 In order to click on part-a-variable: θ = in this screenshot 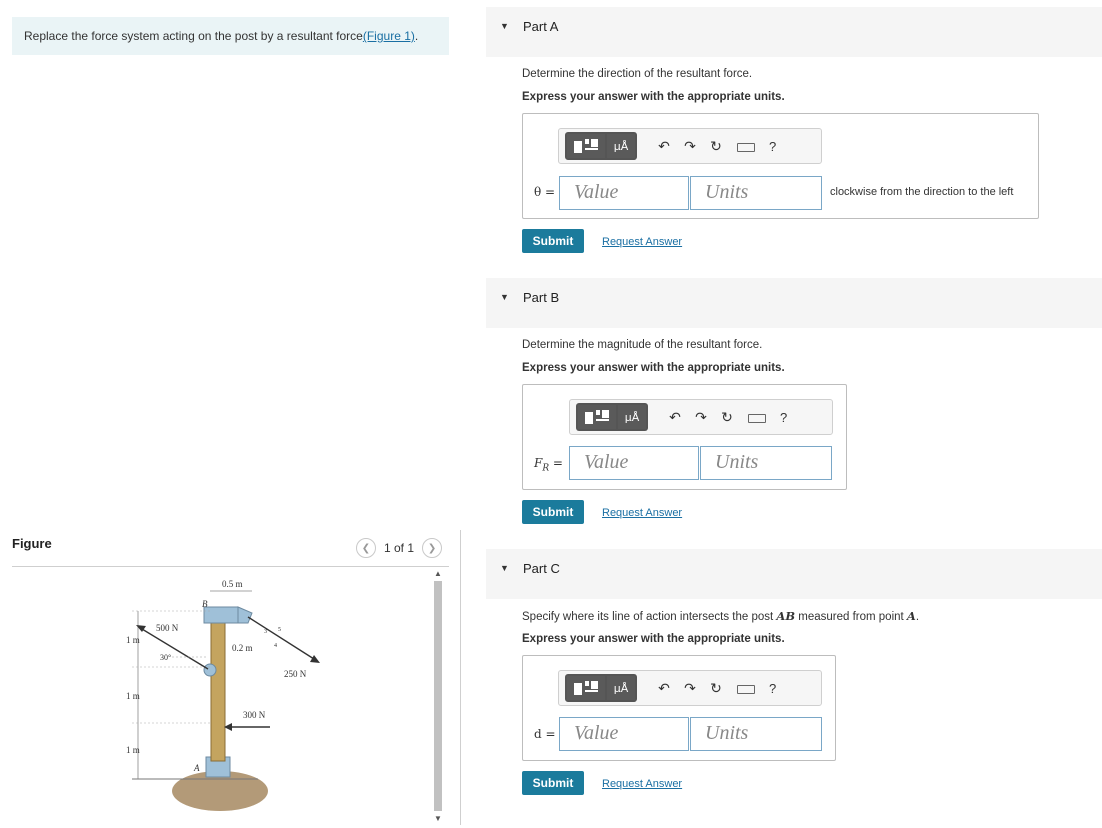, I will do `click(545, 192)`.